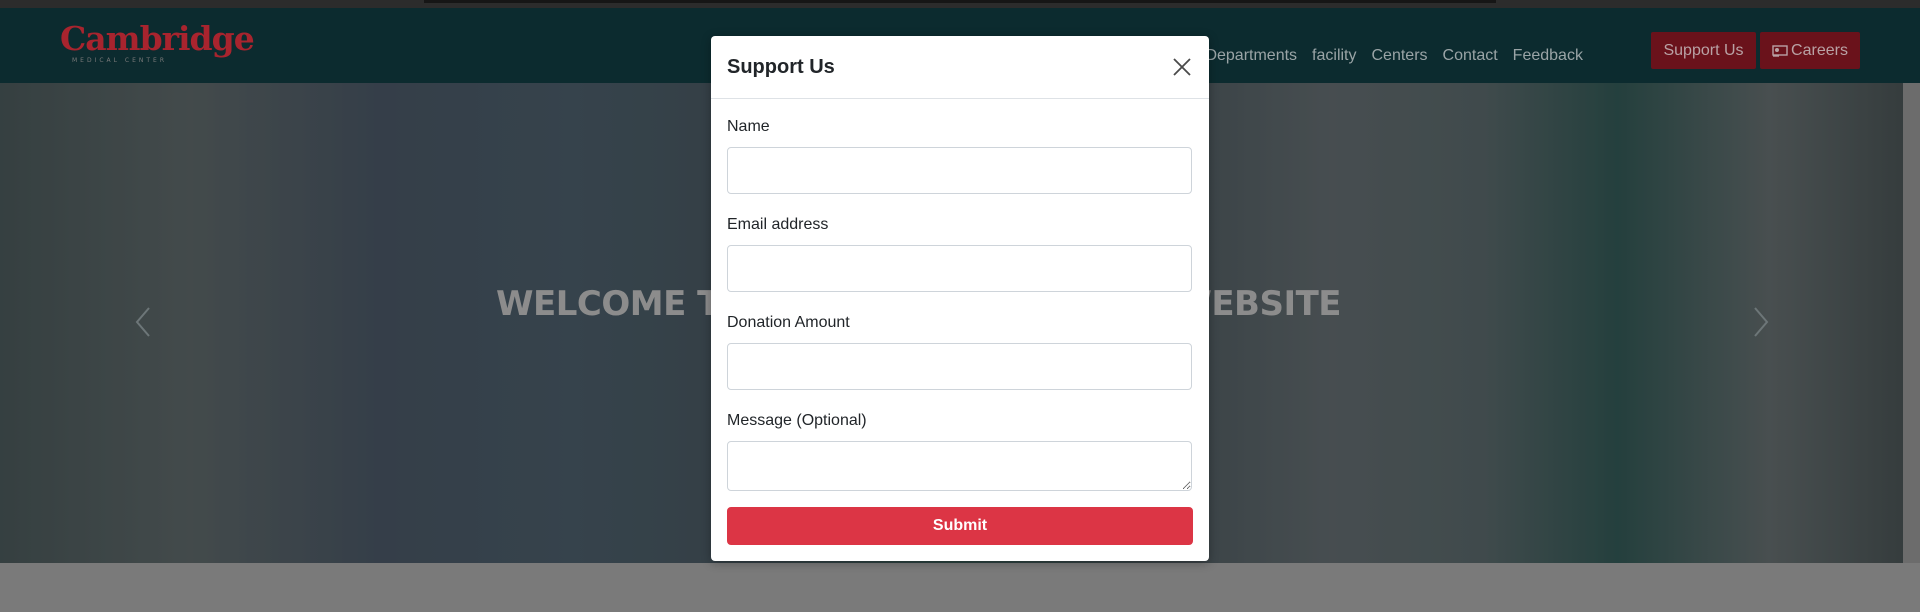 The width and height of the screenshot is (1920, 612). I want to click on logo-text: Cambridge, so click(157, 38).